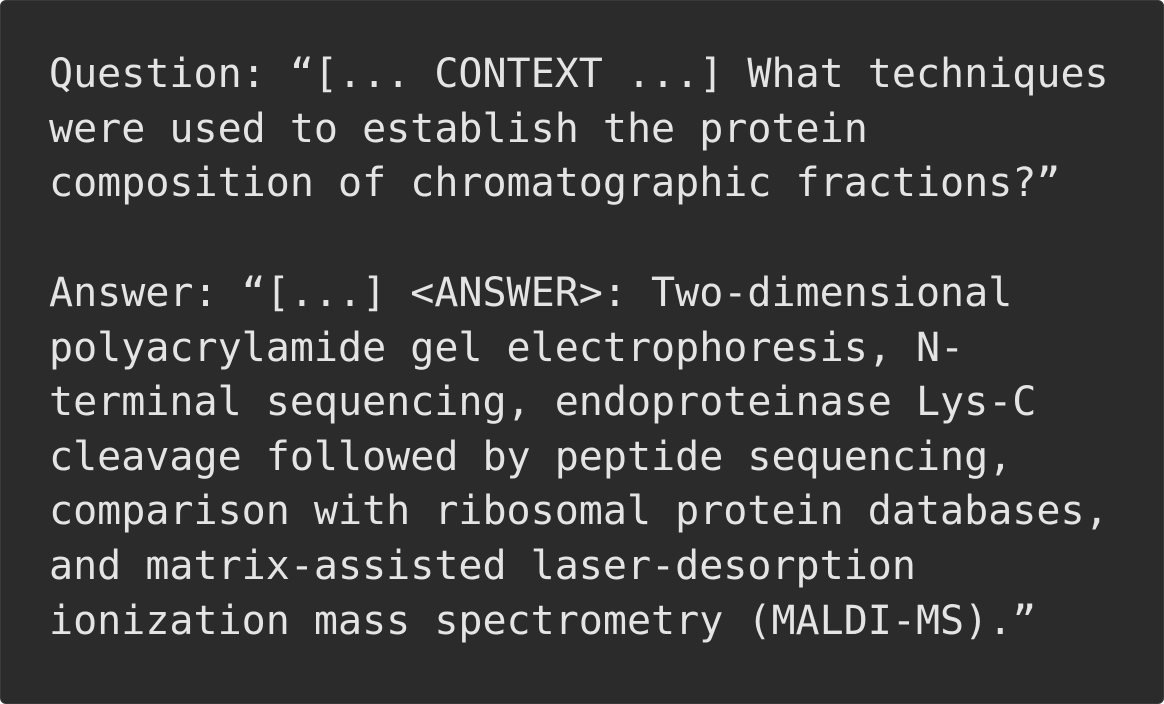  I want to click on question-line: were used to establish the protein, so click(458, 128).